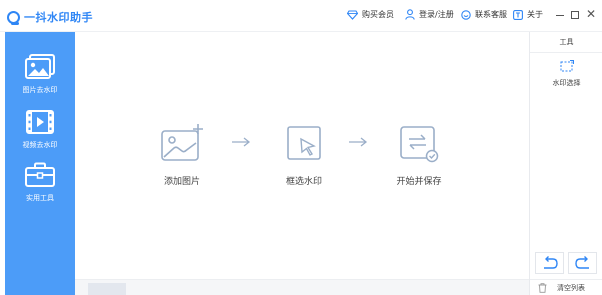 Image resolution: width=602 pixels, height=295 pixels. I want to click on select-area-icon, so click(304, 143).